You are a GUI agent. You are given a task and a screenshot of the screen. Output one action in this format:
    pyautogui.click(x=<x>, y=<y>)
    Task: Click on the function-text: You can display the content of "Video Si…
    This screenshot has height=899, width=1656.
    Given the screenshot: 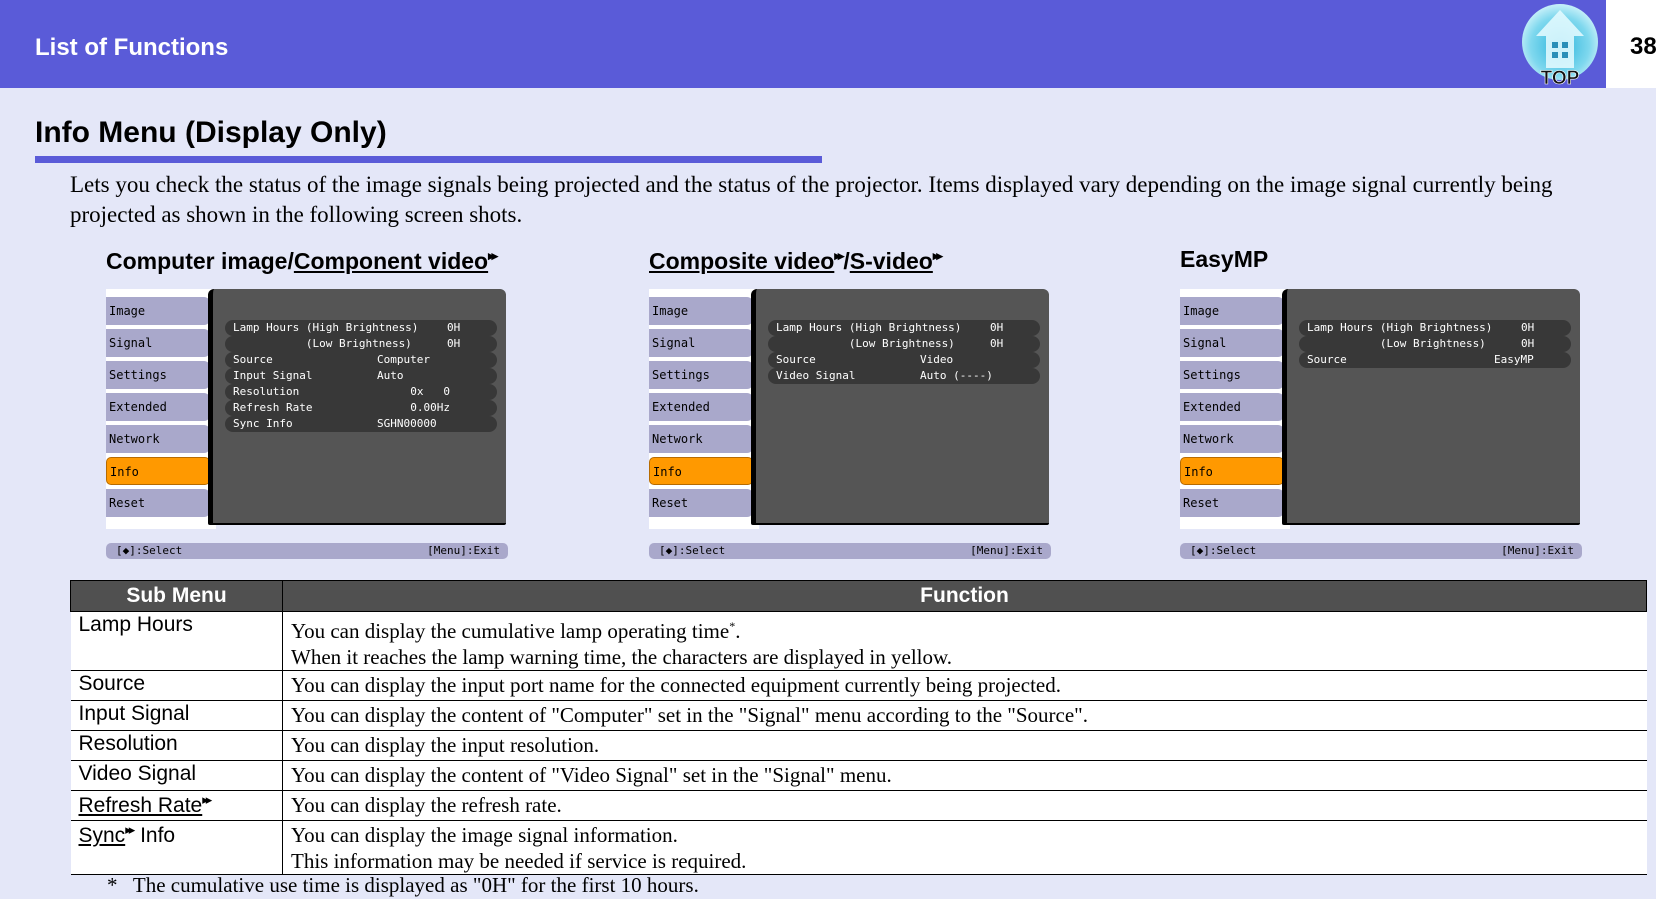 What is the action you would take?
    pyautogui.click(x=965, y=775)
    